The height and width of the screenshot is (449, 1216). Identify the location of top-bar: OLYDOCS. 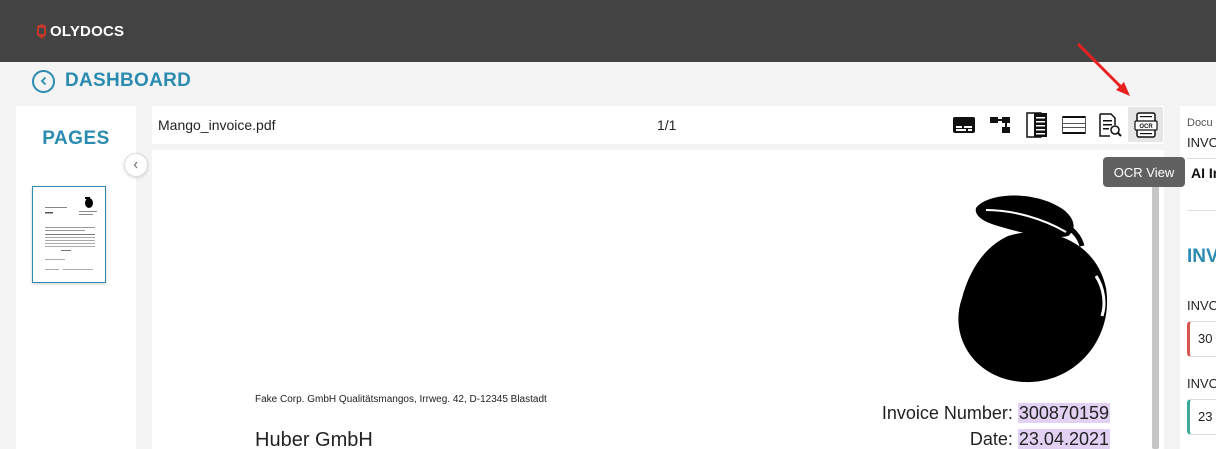
(608, 31).